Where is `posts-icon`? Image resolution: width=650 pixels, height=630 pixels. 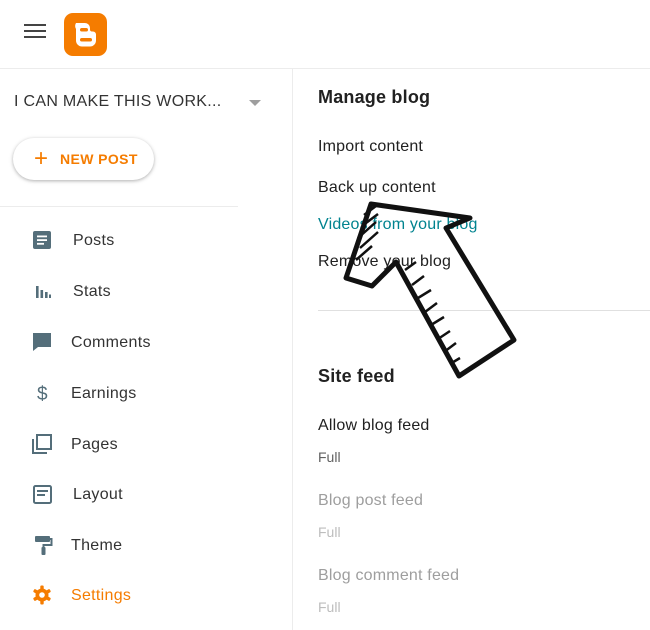 posts-icon is located at coordinates (42, 240).